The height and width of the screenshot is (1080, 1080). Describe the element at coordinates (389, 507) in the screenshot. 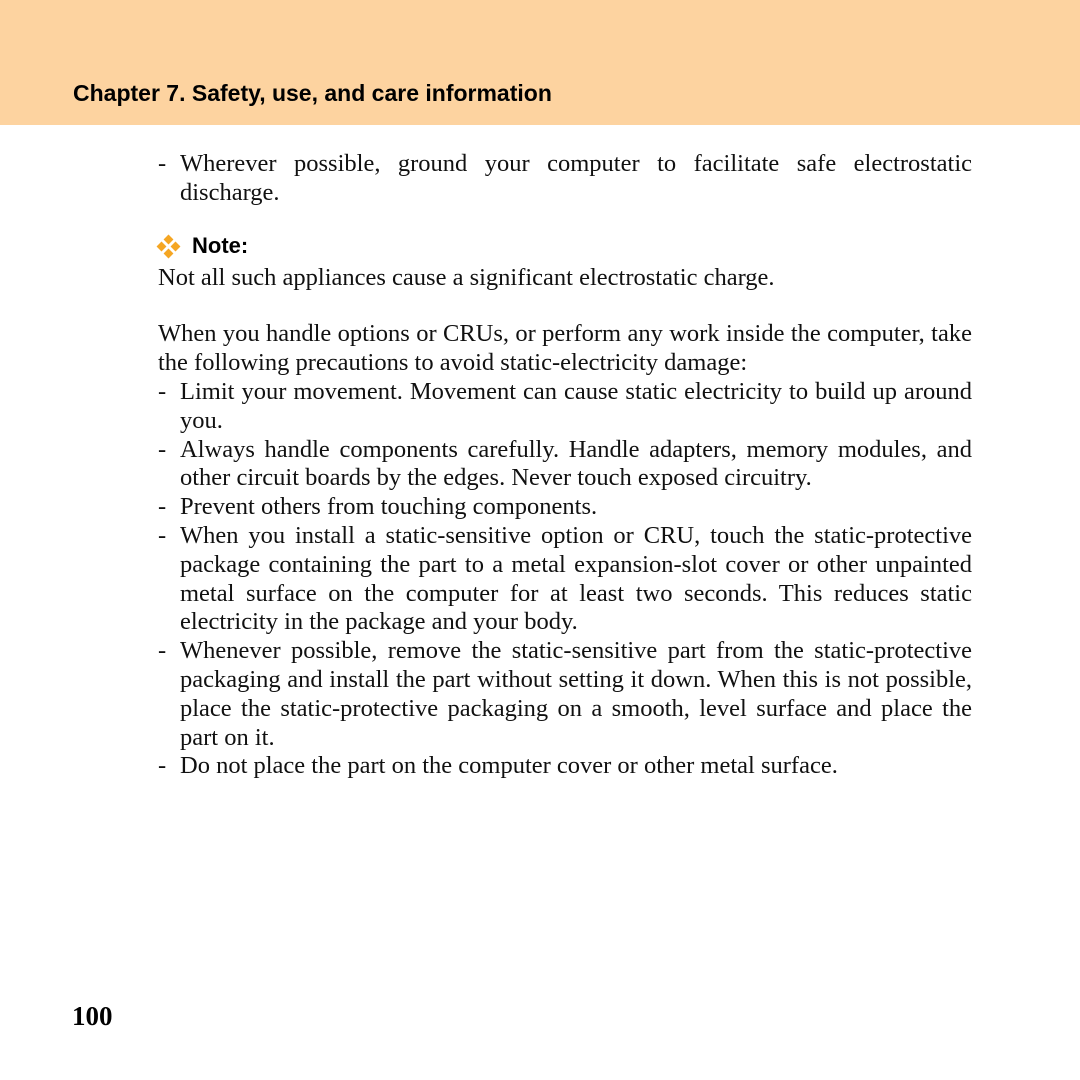

I see `bullet-text: Prevent others from touching components.` at that location.